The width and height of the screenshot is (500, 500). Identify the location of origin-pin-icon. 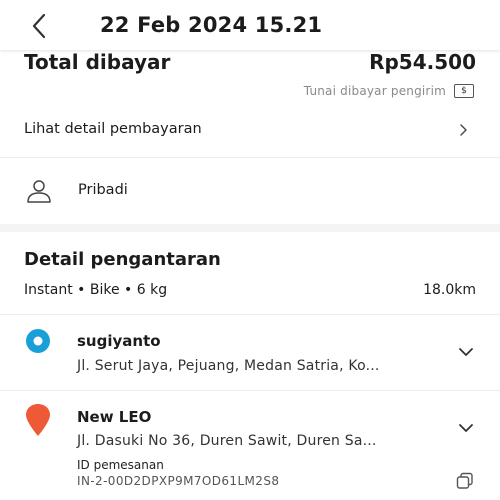
(38, 341).